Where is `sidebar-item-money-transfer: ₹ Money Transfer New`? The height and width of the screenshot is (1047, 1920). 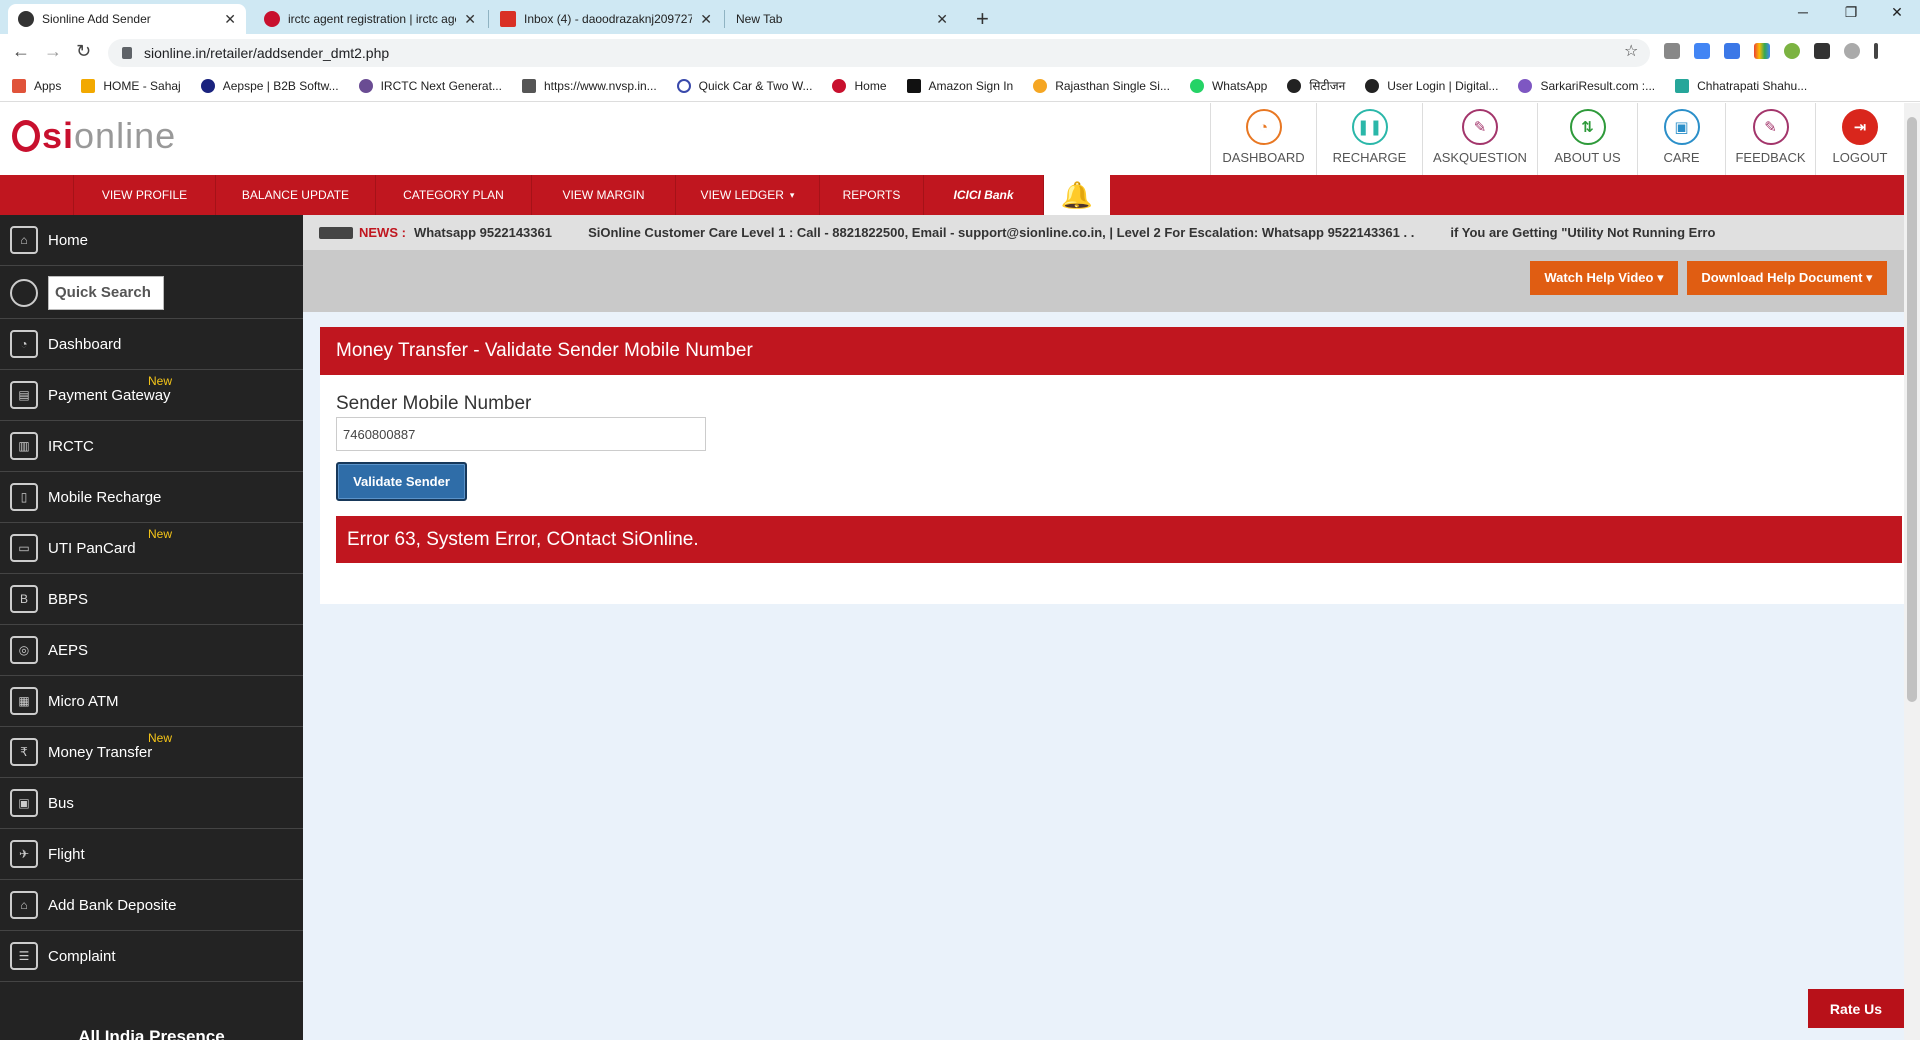 sidebar-item-money-transfer: ₹ Money Transfer New is located at coordinates (151, 752).